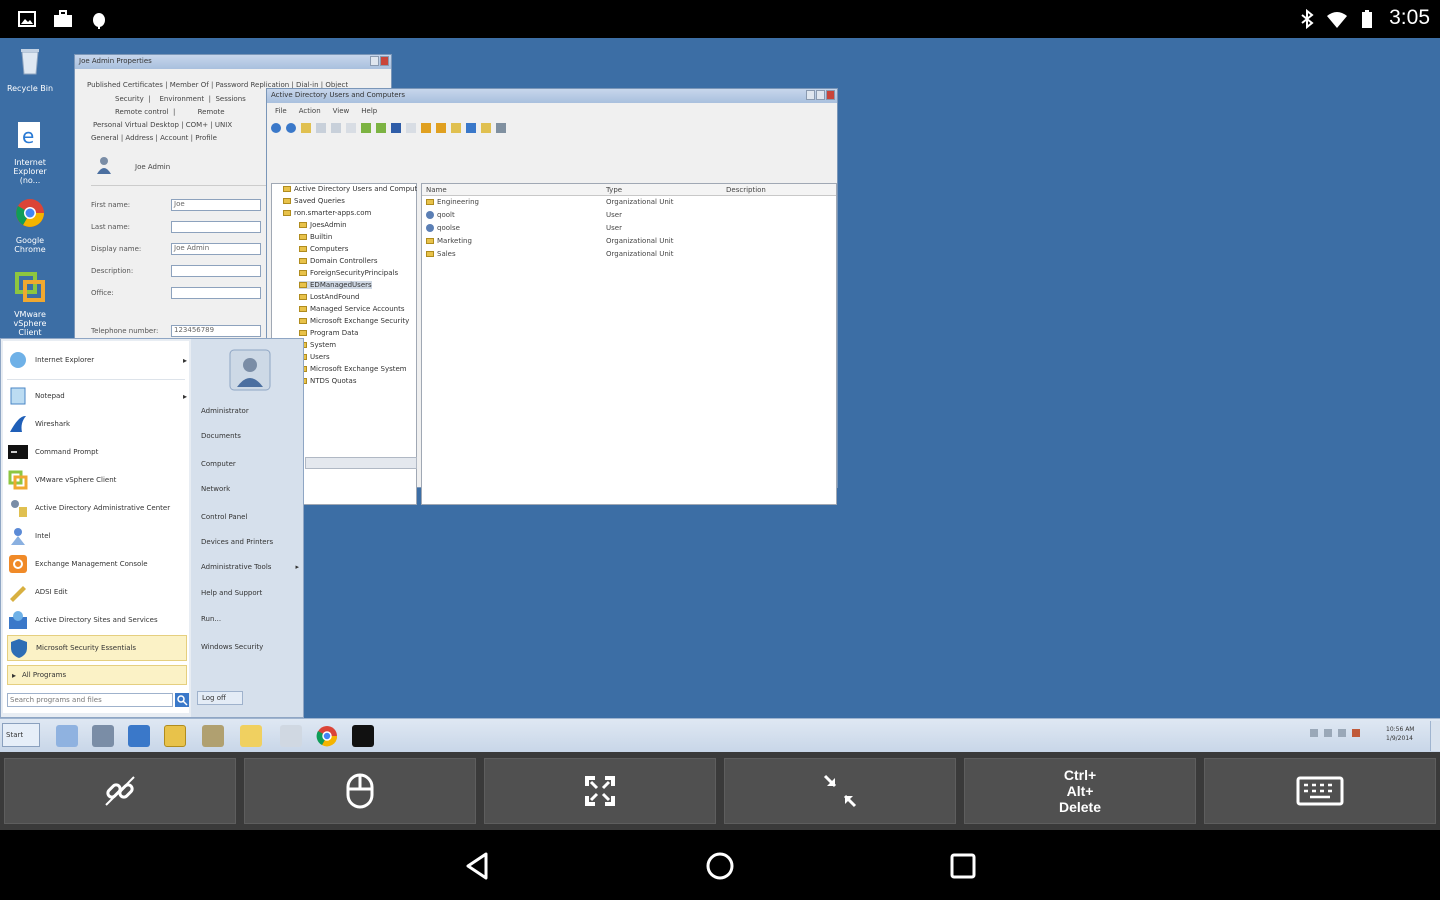  Describe the element at coordinates (213, 736) in the screenshot. I see `taskbar-tools-icon` at that location.